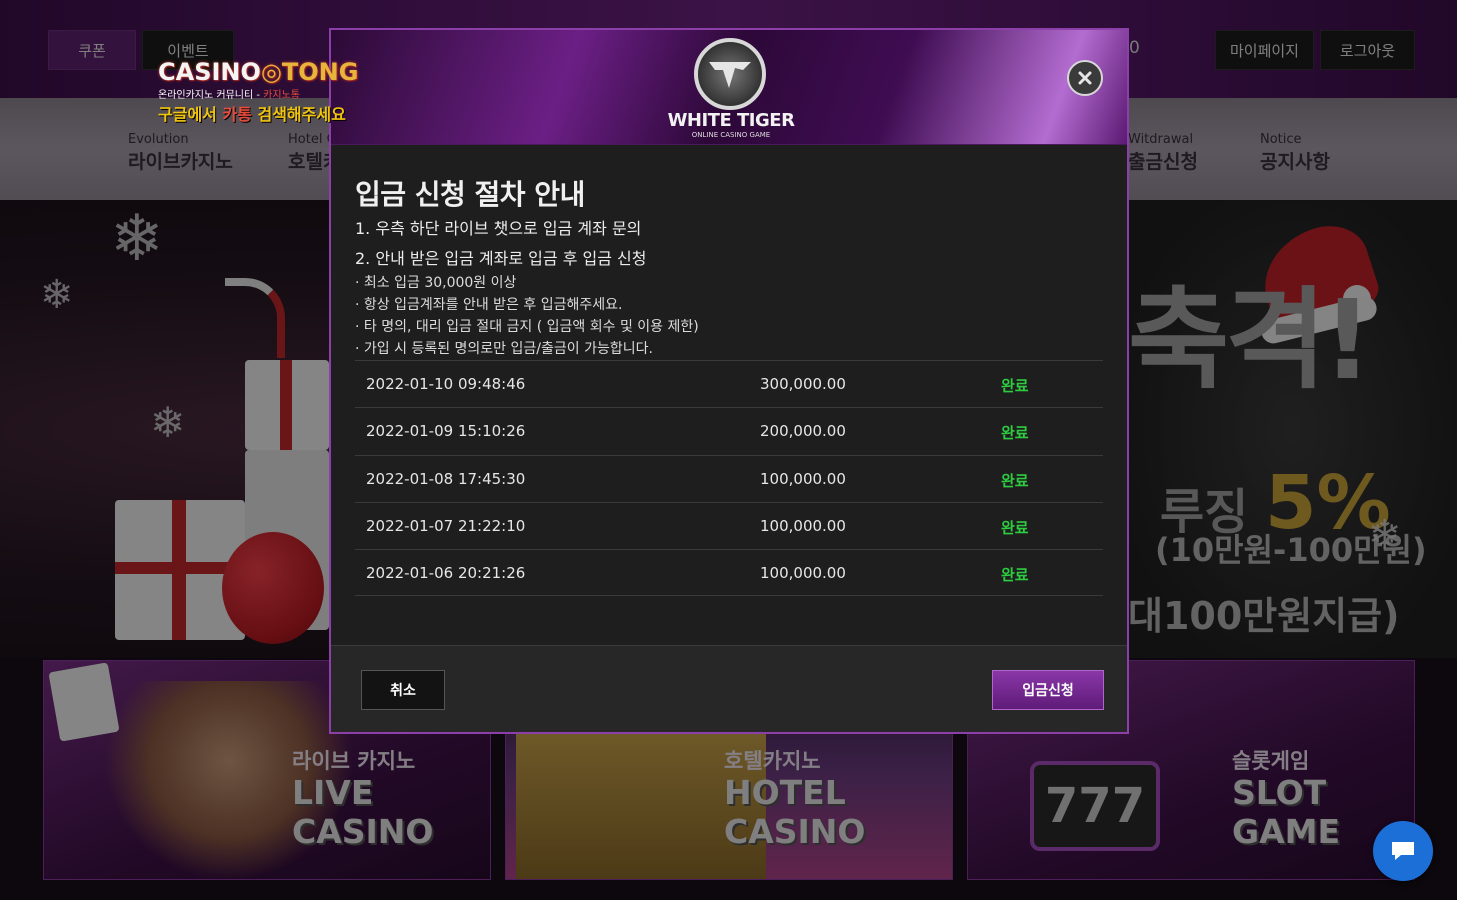 The height and width of the screenshot is (900, 1457). Describe the element at coordinates (730, 74) in the screenshot. I see `tiger-logo-icon` at that location.